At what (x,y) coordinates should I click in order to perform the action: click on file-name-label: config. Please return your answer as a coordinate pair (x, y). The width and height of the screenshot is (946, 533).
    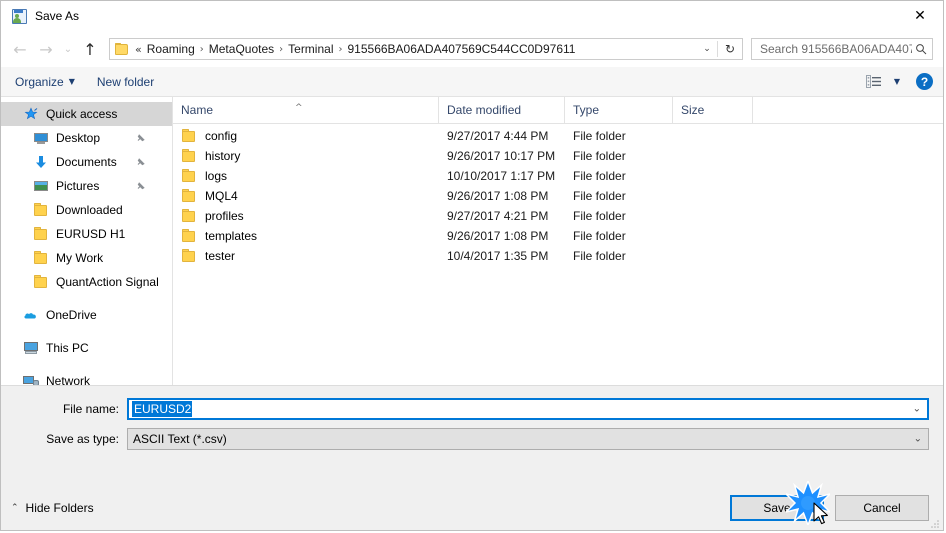
    Looking at the image, I should click on (221, 136).